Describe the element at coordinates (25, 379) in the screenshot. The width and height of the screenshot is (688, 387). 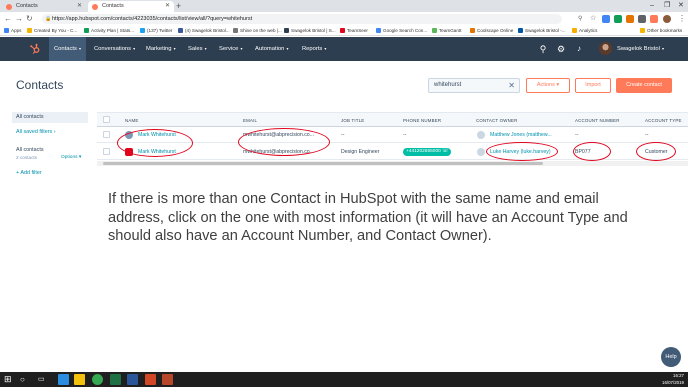
I see `search-icon: ○` at that location.